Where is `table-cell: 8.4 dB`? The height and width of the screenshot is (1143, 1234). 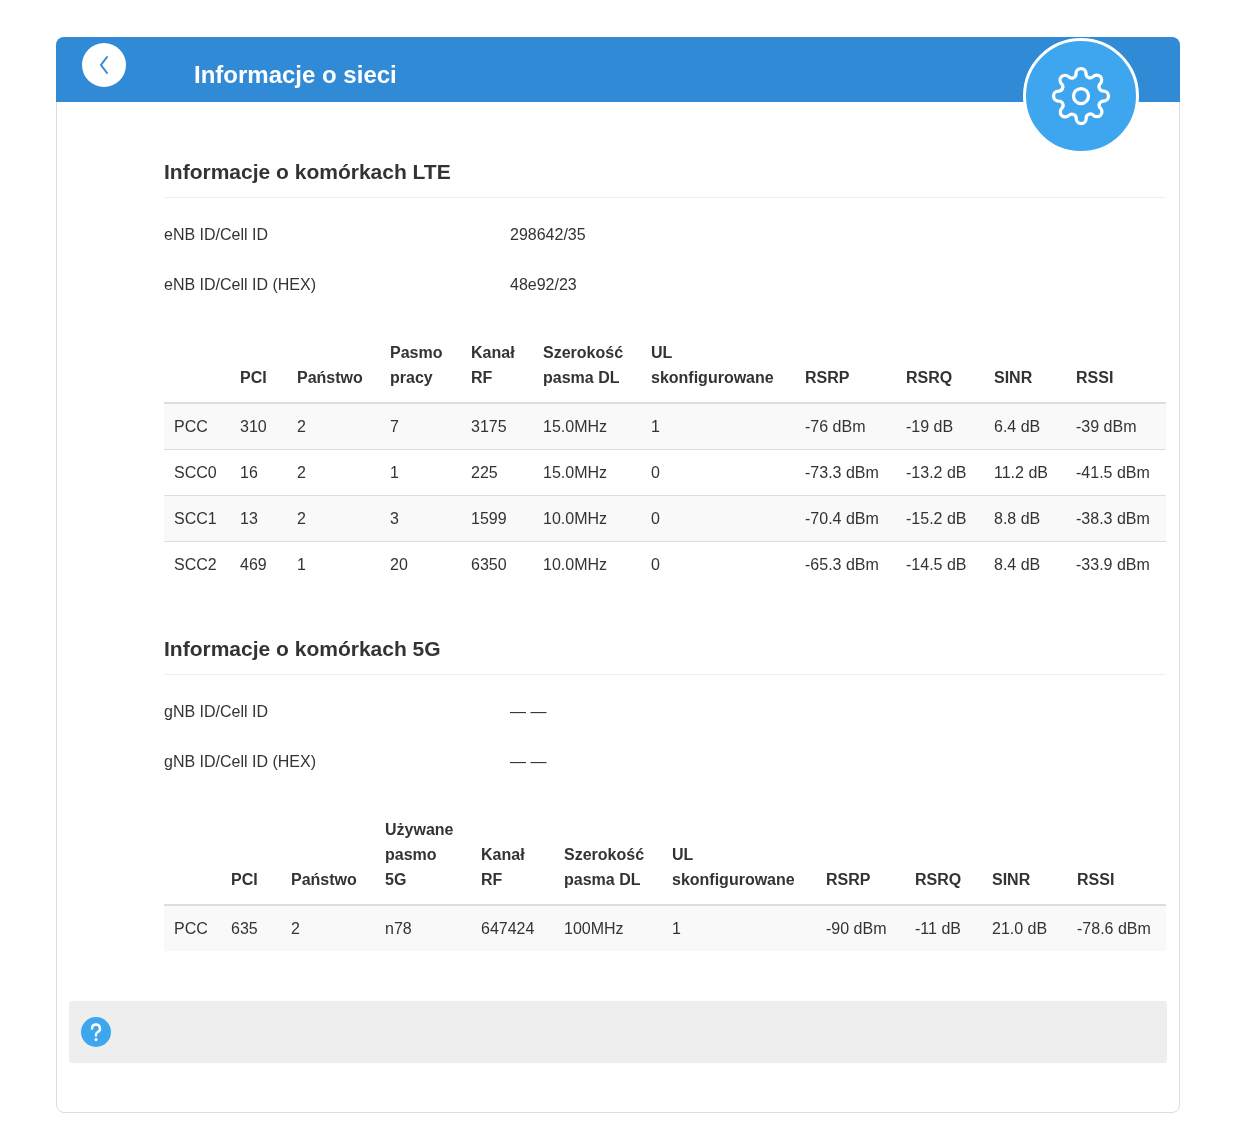 table-cell: 8.4 dB is located at coordinates (1017, 564).